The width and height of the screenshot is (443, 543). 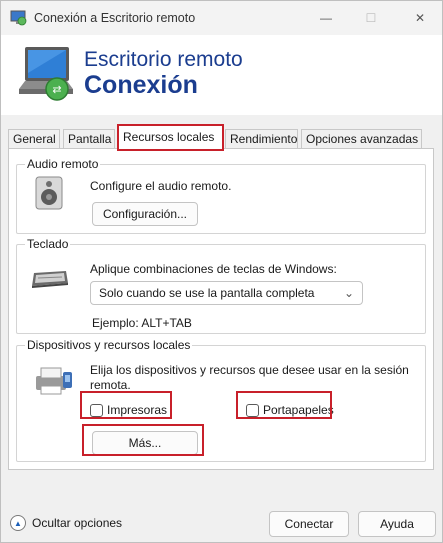 What do you see at coordinates (361, 139) in the screenshot?
I see `tab-opciones-avanzadas: Opciones avanzadas` at bounding box center [361, 139].